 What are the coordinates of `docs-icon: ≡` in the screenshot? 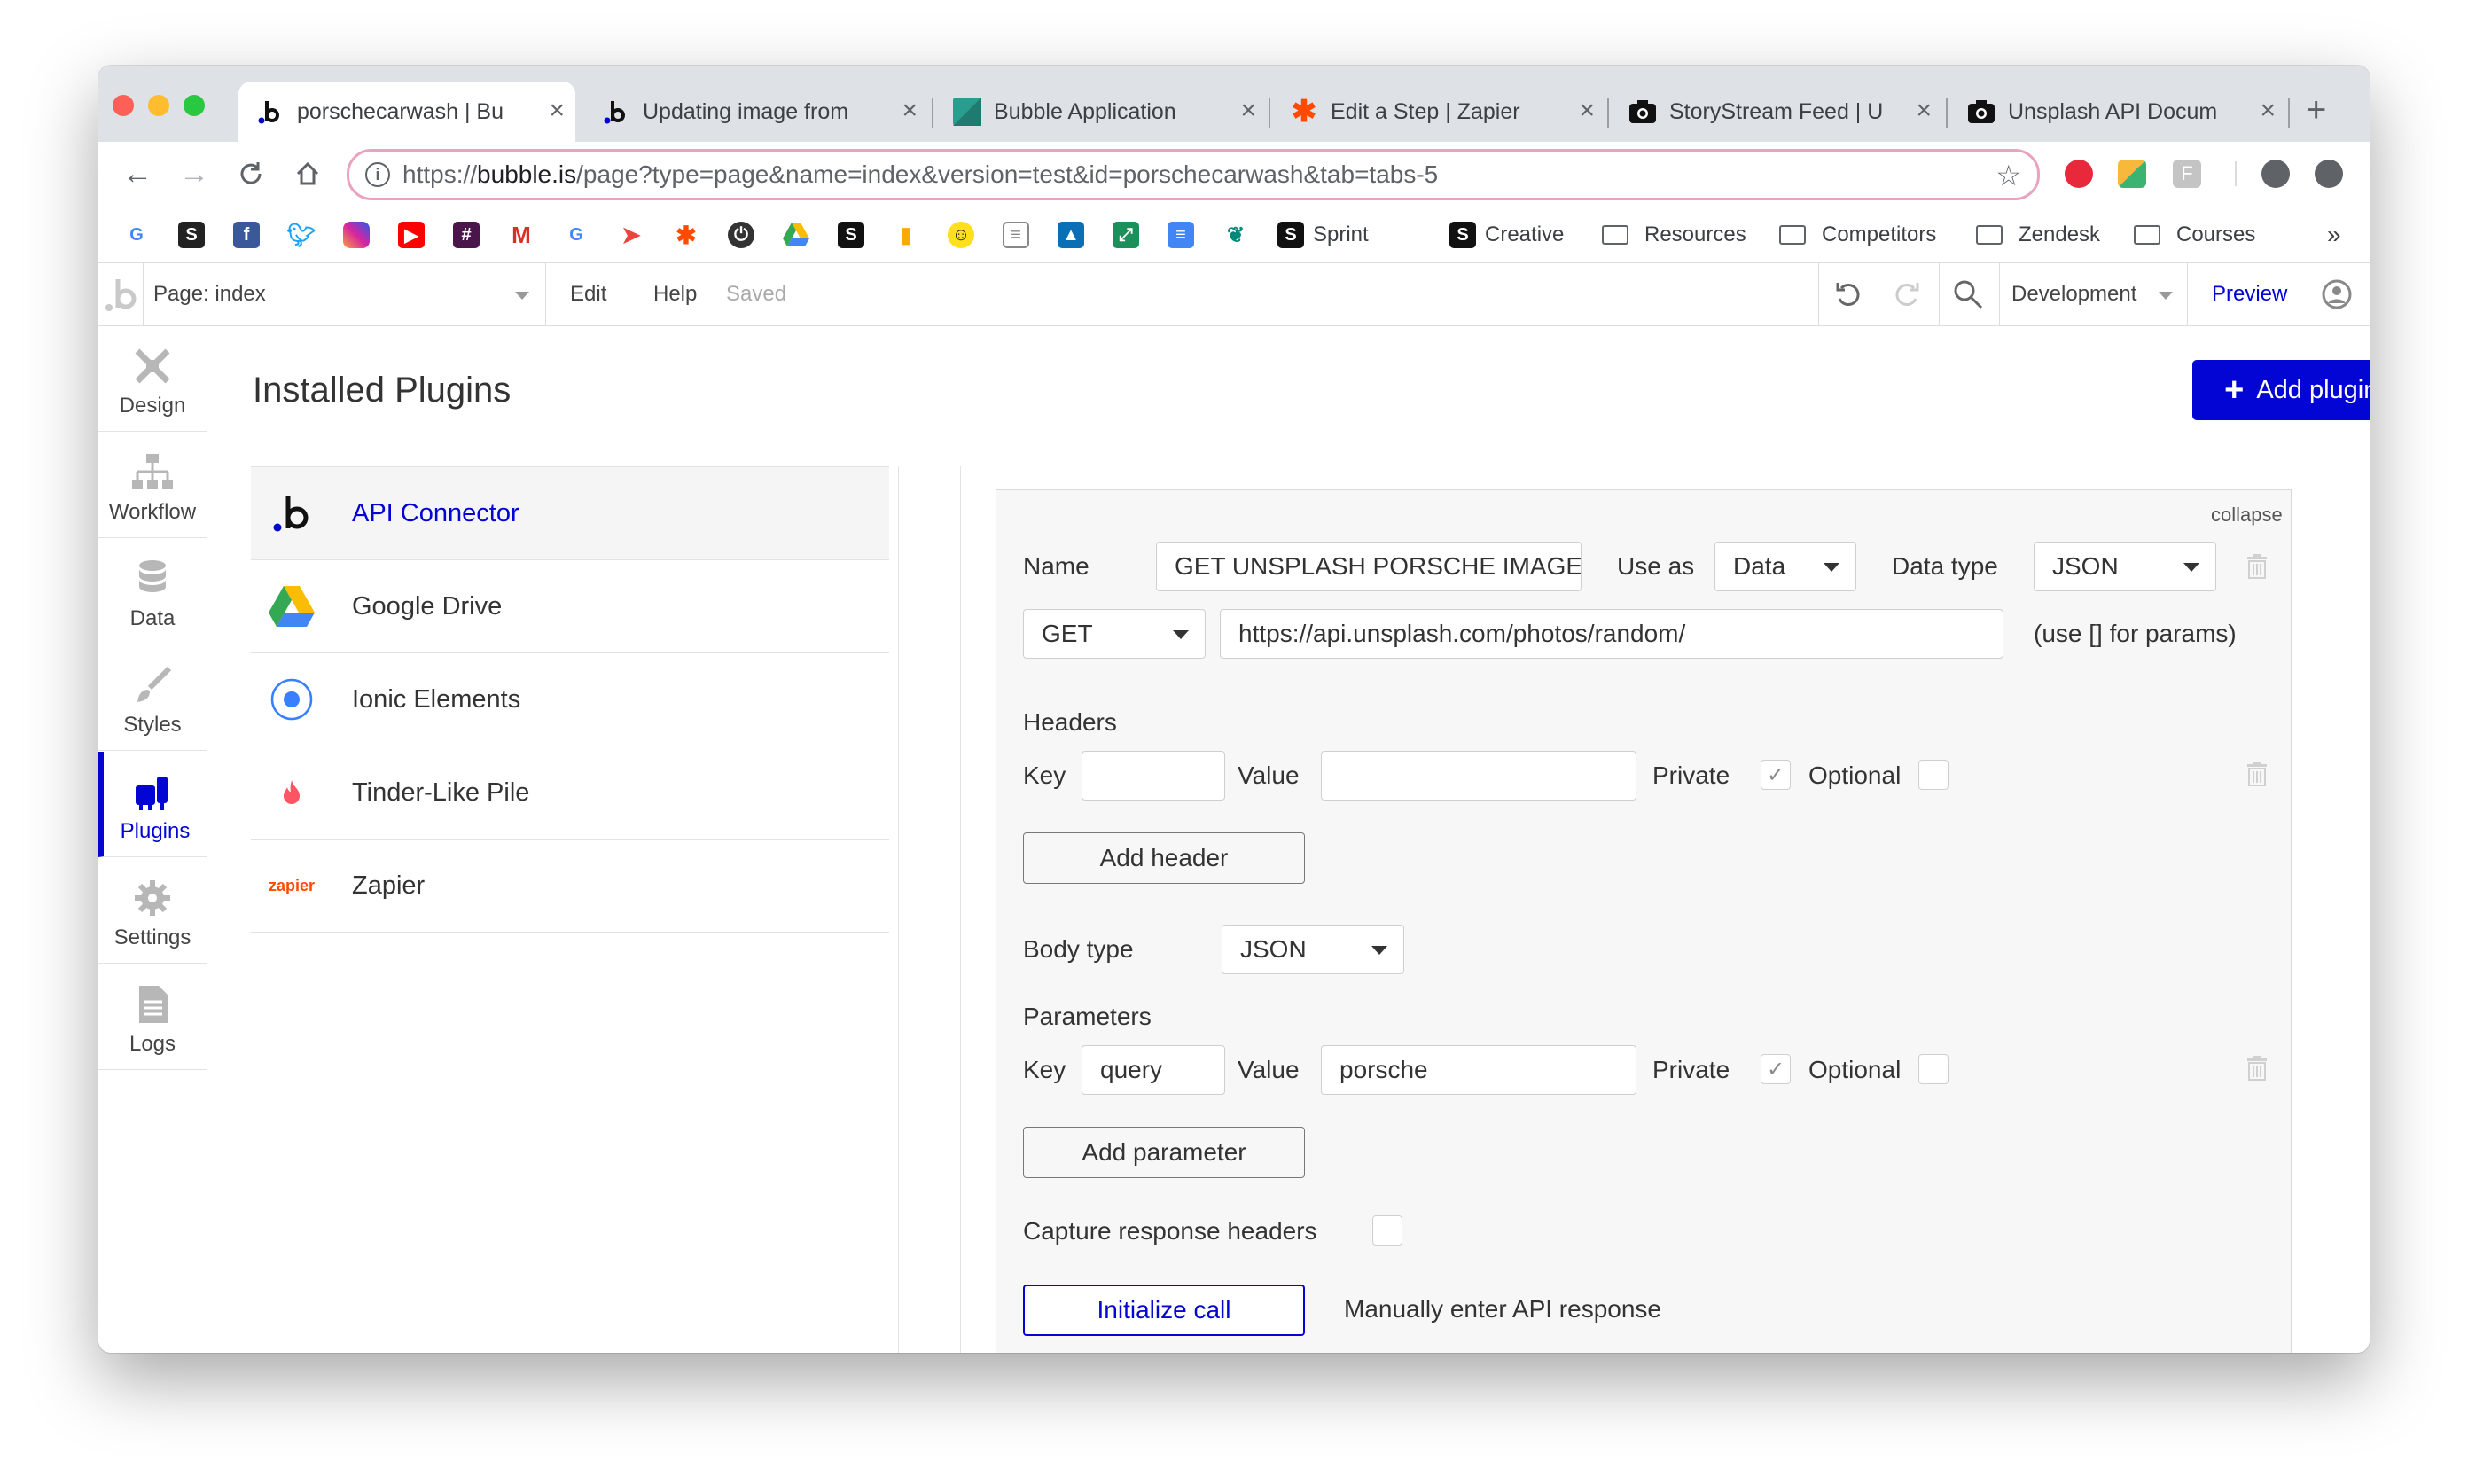 It's located at (1181, 235).